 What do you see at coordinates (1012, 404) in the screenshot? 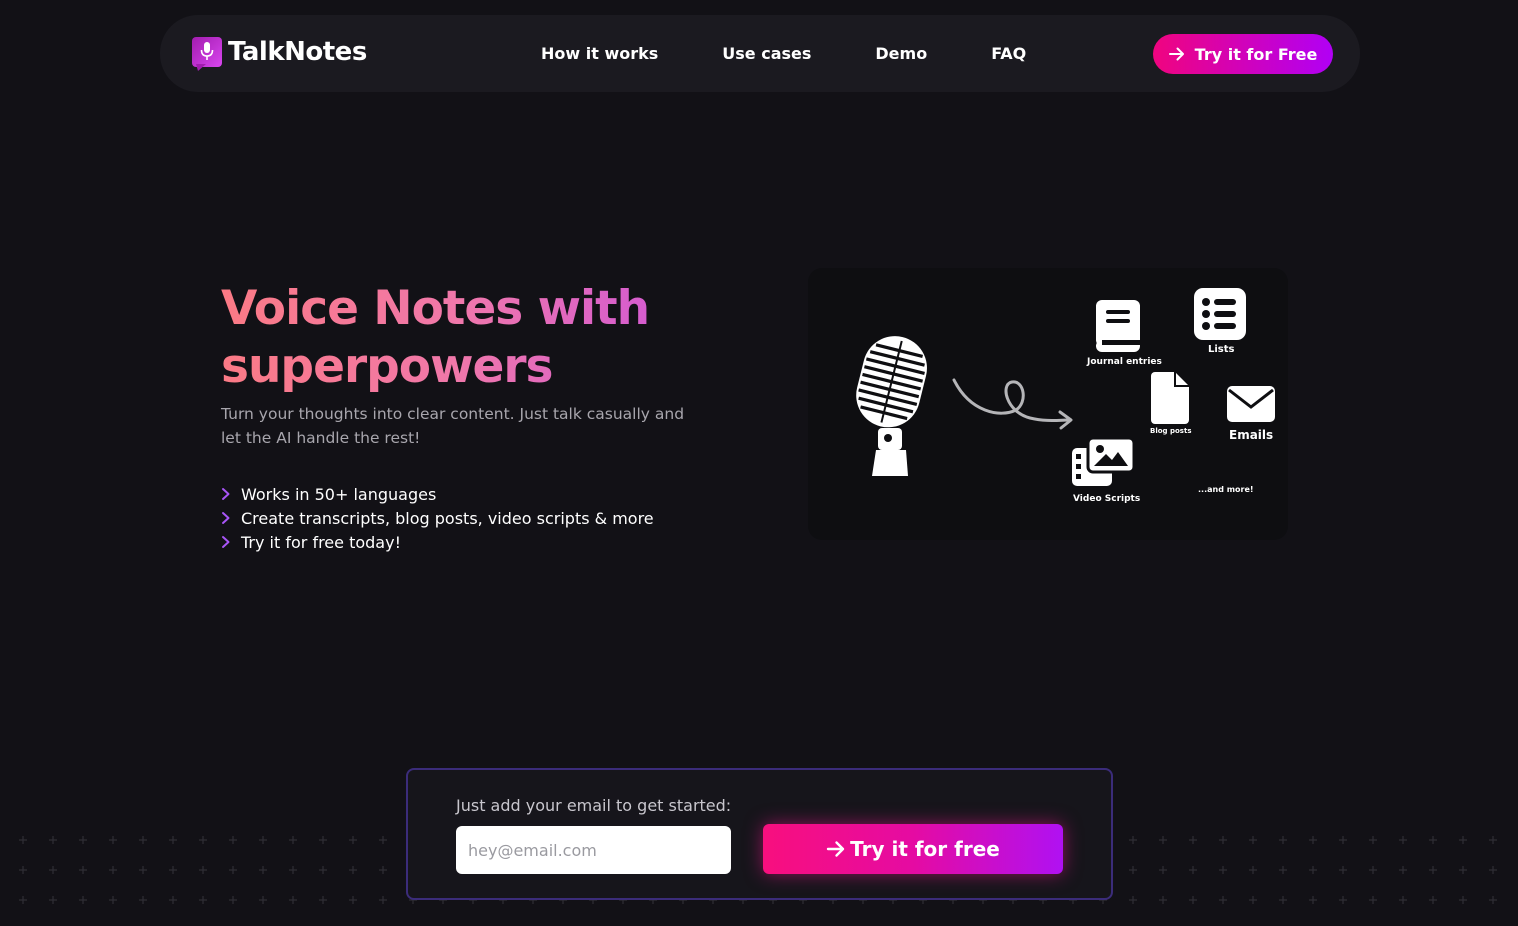
I see `curly-arrow-icon` at bounding box center [1012, 404].